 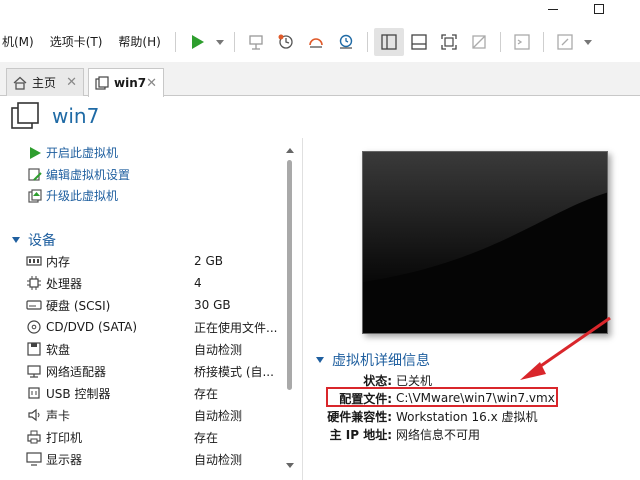 What do you see at coordinates (565, 348) in the screenshot?
I see `annotation-arrow-icon` at bounding box center [565, 348].